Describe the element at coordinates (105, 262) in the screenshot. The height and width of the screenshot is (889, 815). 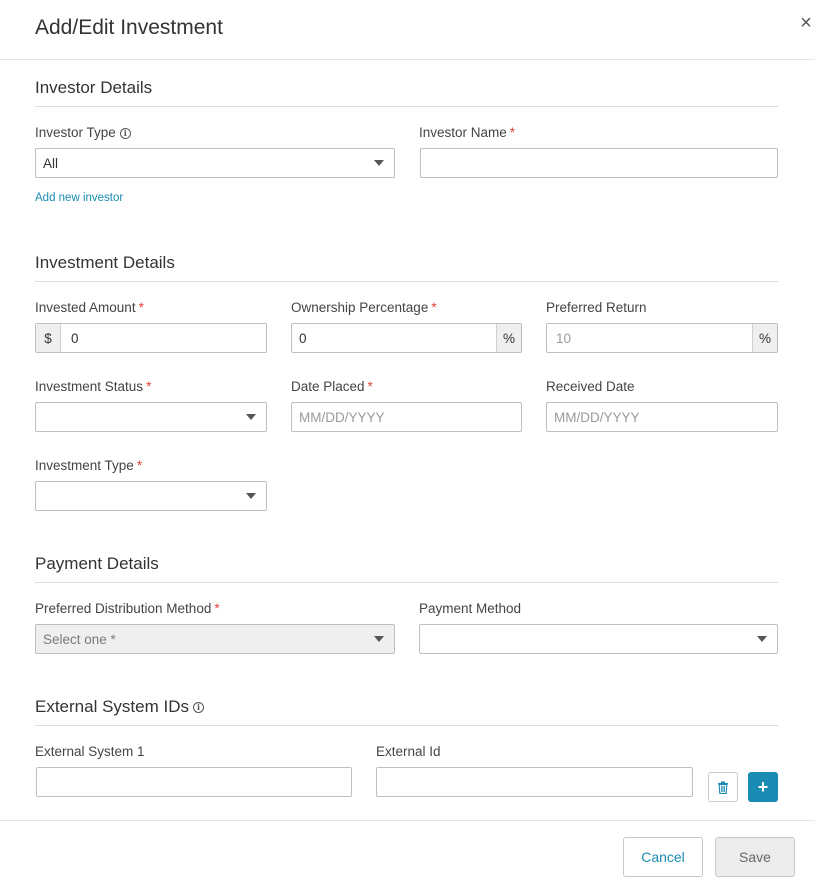
I see `section-title-investment-details: Investment Details` at that location.